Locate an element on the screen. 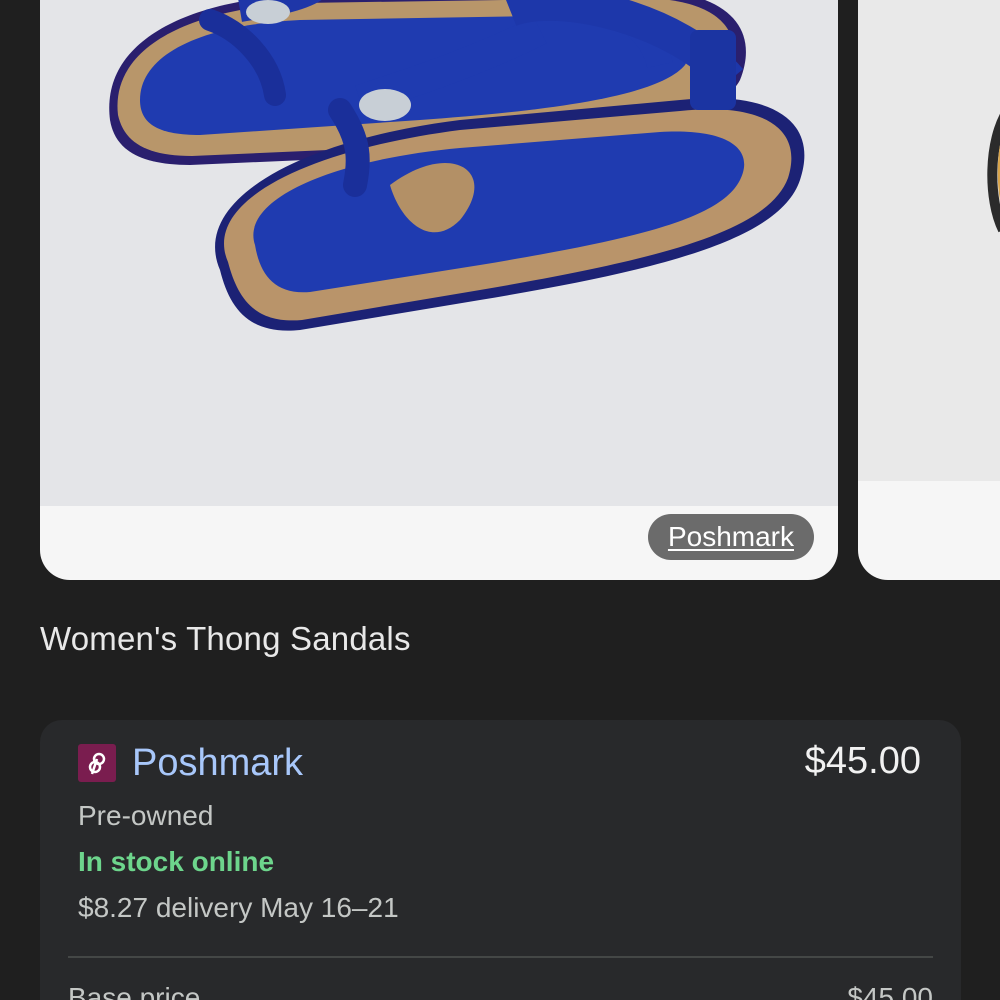 The height and width of the screenshot is (1000, 1000). item-condition: Pre-owned is located at coordinates (146, 815).